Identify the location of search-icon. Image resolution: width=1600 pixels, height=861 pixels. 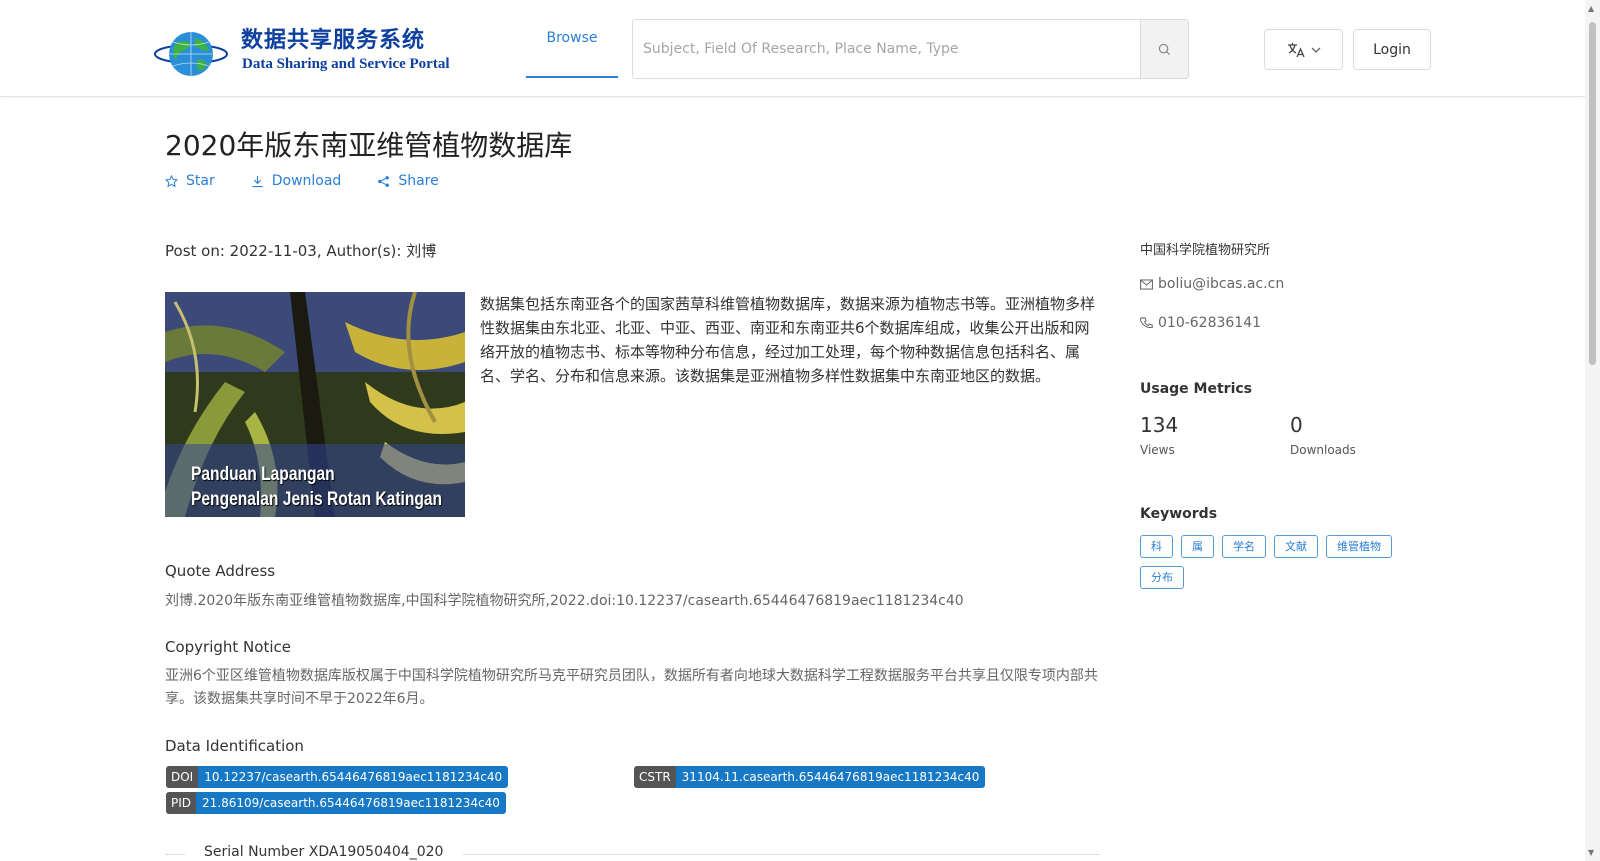
(1164, 49).